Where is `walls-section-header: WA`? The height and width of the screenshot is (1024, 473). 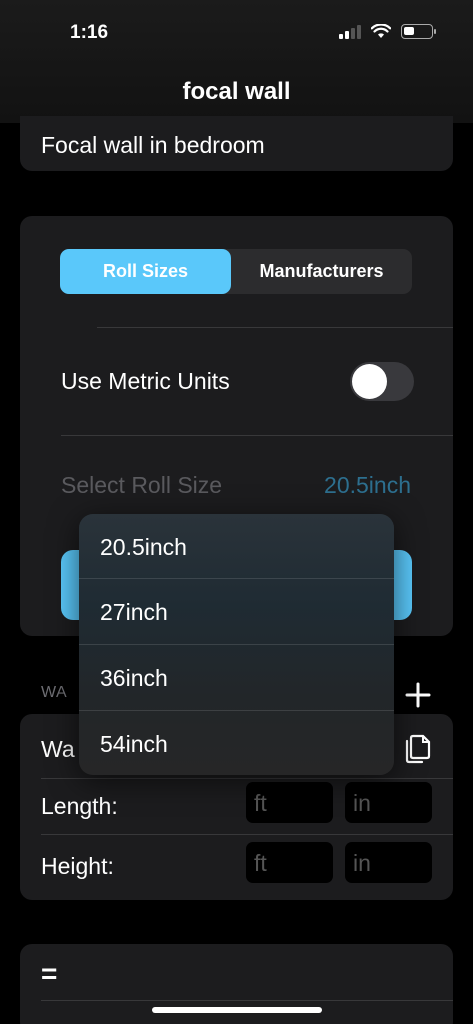
walls-section-header: WA is located at coordinates (54, 692).